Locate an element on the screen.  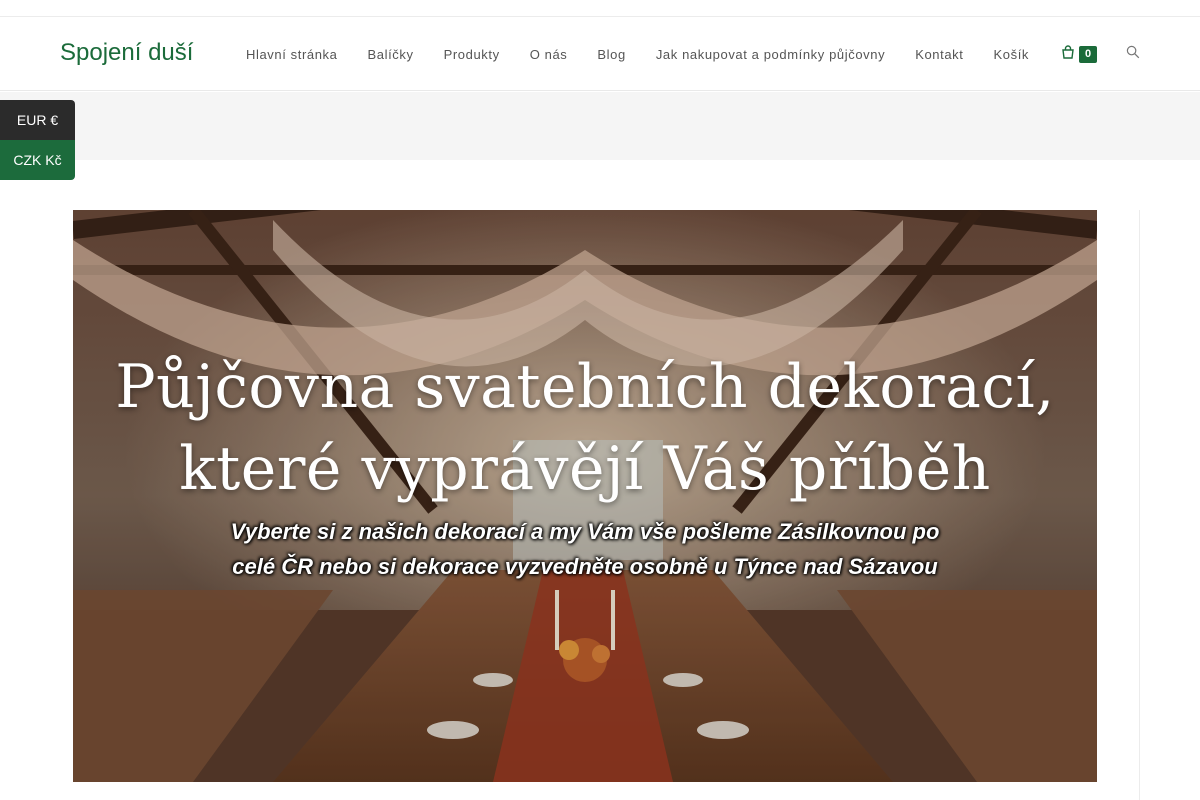
nav-item-about: O nás is located at coordinates (549, 54).